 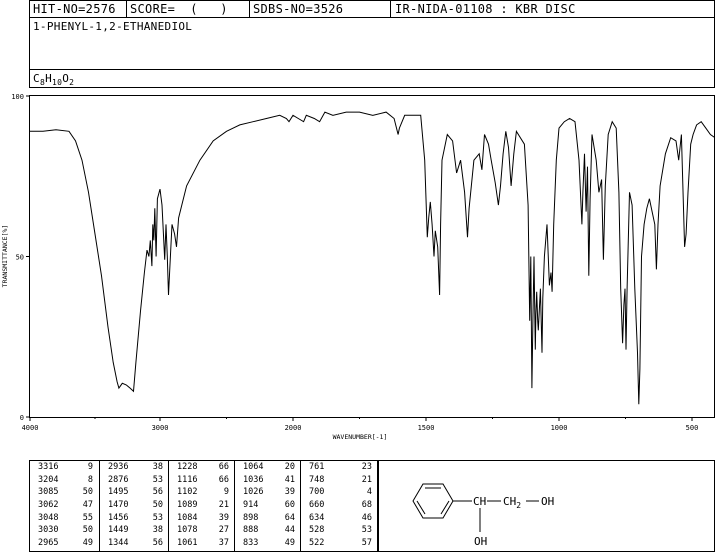 I want to click on peak-row: 1026 39, so click(x=268, y=492).